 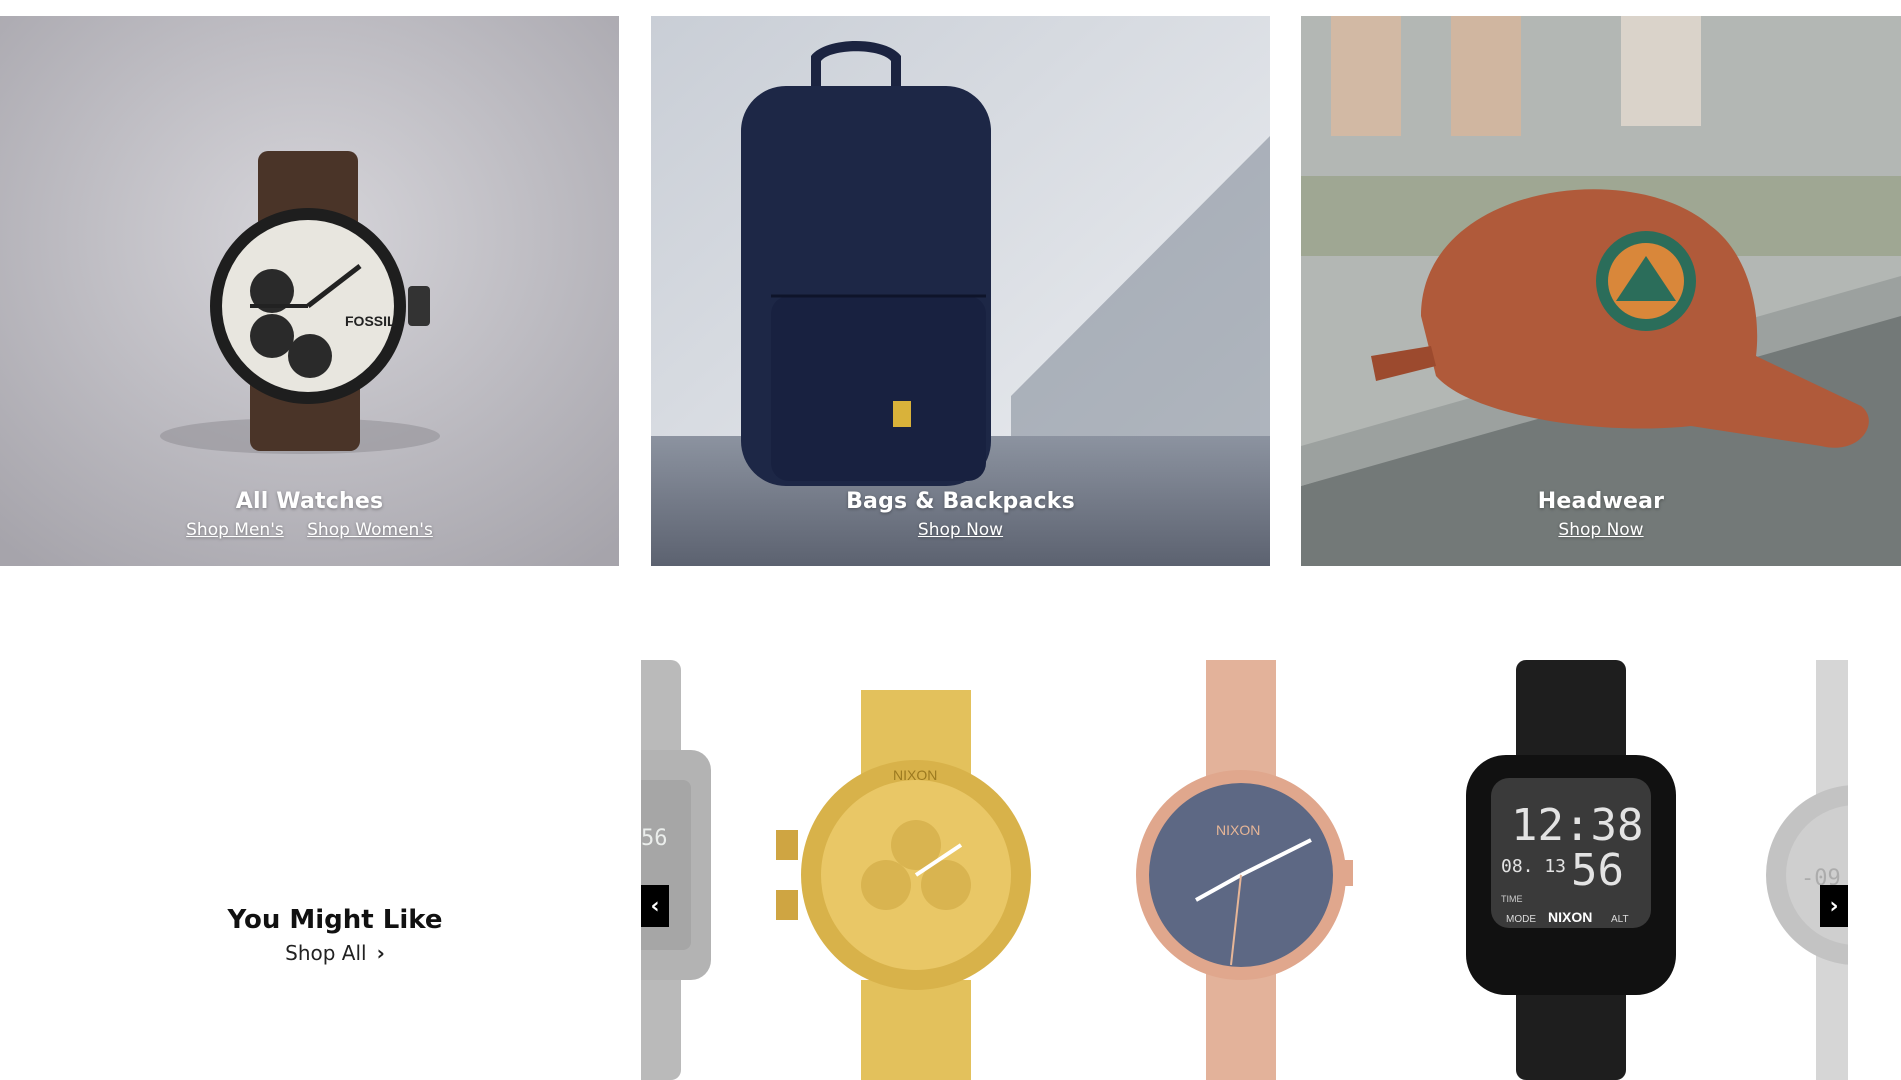 What do you see at coordinates (370, 321) in the screenshot?
I see `svg-text: FOSSIL` at bounding box center [370, 321].